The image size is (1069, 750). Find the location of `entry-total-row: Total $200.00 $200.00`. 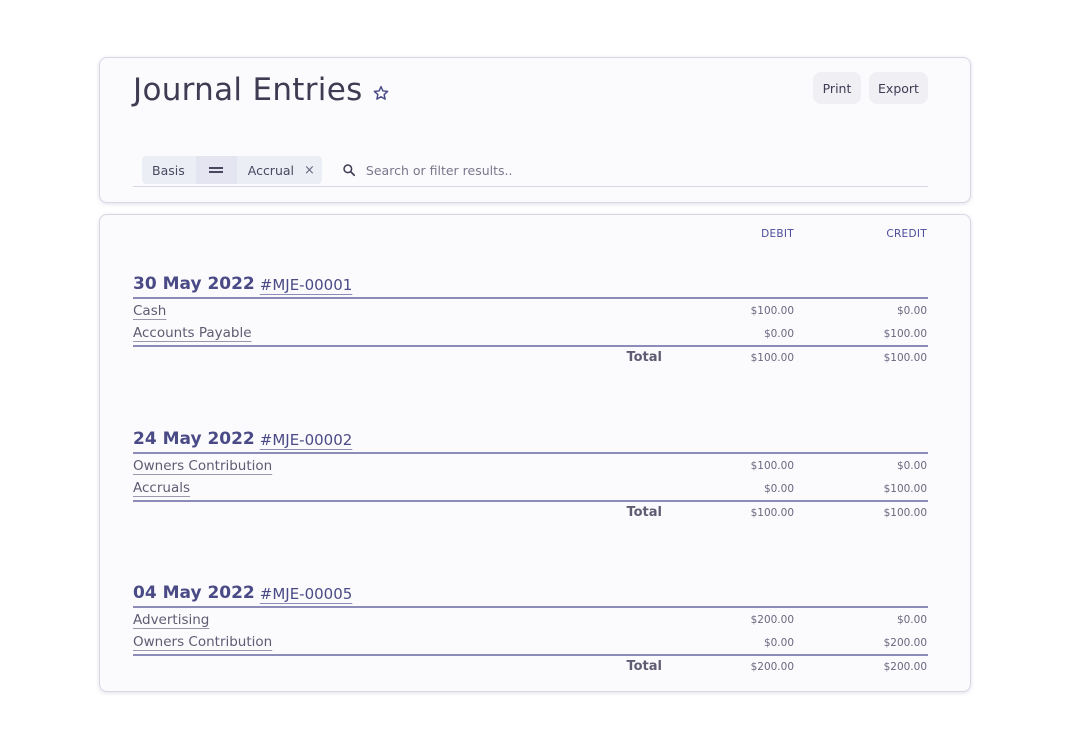

entry-total-row: Total $200.00 $200.00 is located at coordinates (530, 665).